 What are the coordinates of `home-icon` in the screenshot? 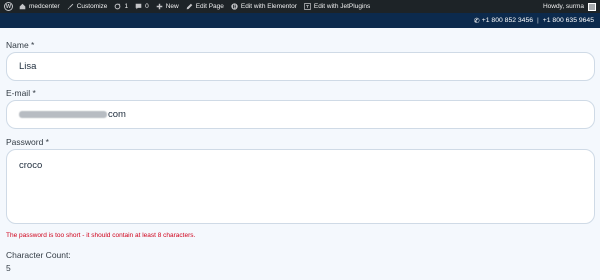 It's located at (22, 6).